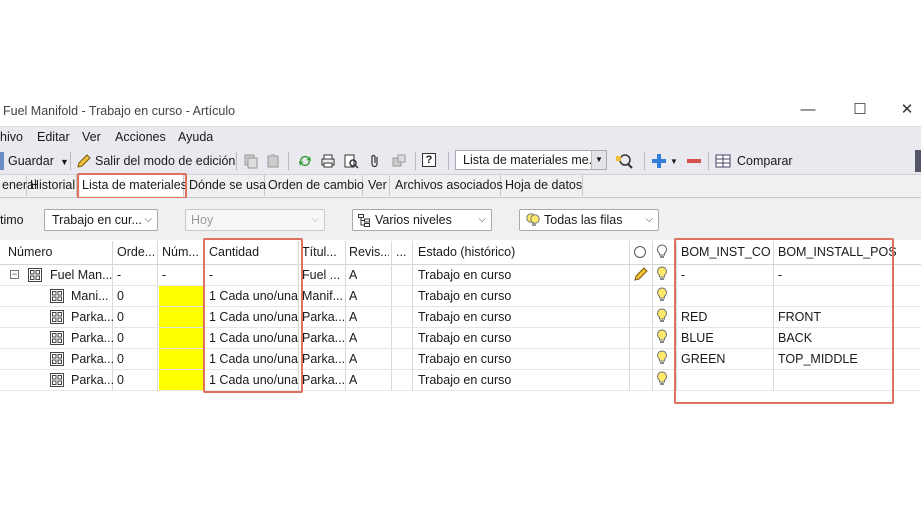 Image resolution: width=921 pixels, height=508 pixels. What do you see at coordinates (662, 252) in the screenshot?
I see `lightbulb-outline-icon` at bounding box center [662, 252].